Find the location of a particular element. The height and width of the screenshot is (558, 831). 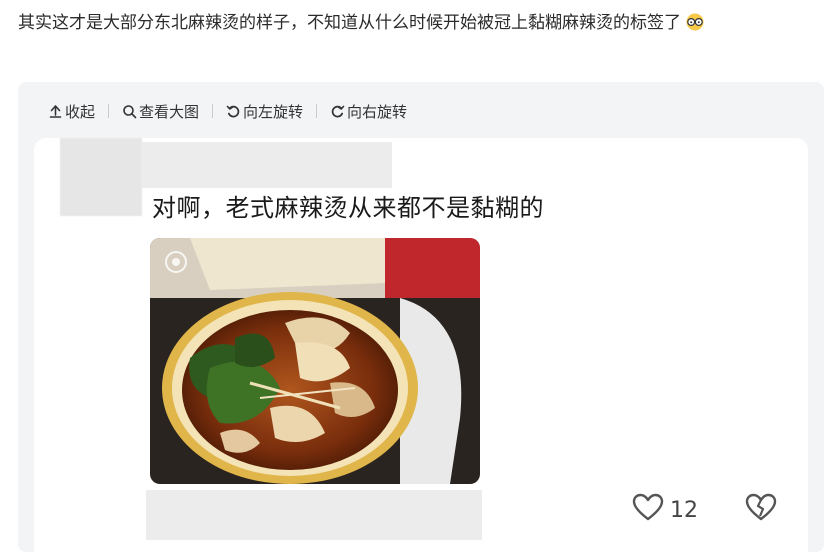

blurred-username is located at coordinates (267, 165).